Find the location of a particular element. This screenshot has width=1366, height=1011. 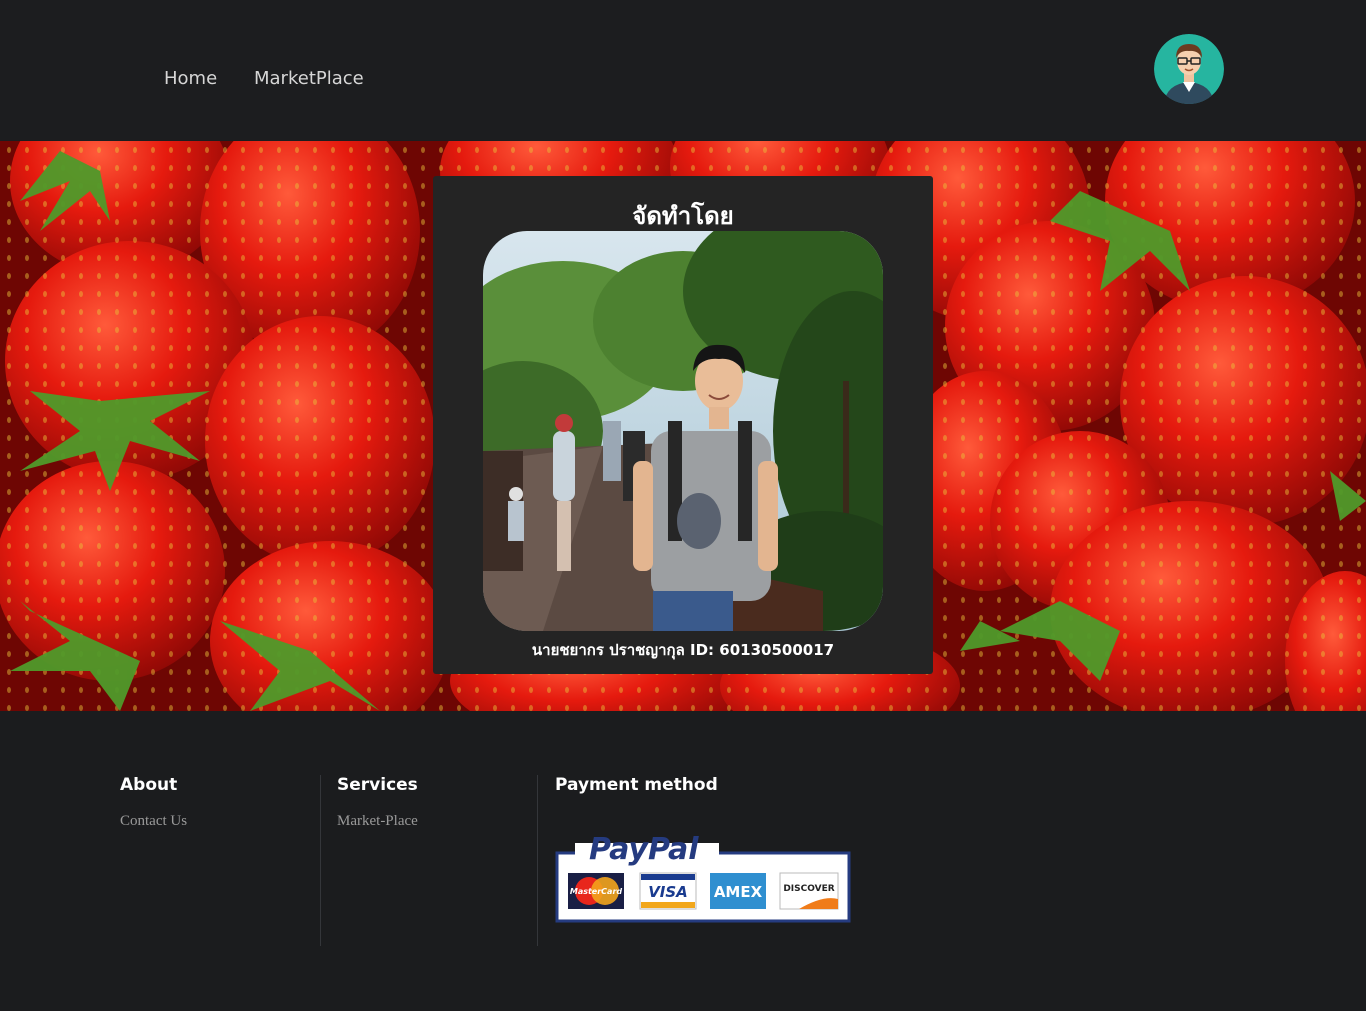

market-place-link: Market-Place is located at coordinates (377, 821).